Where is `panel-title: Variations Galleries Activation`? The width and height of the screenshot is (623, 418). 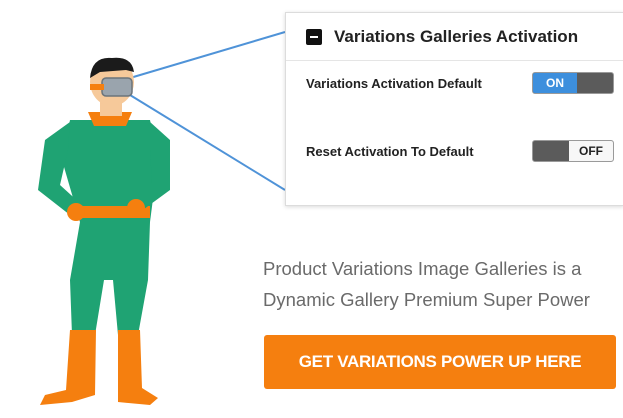 panel-title: Variations Galleries Activation is located at coordinates (456, 36).